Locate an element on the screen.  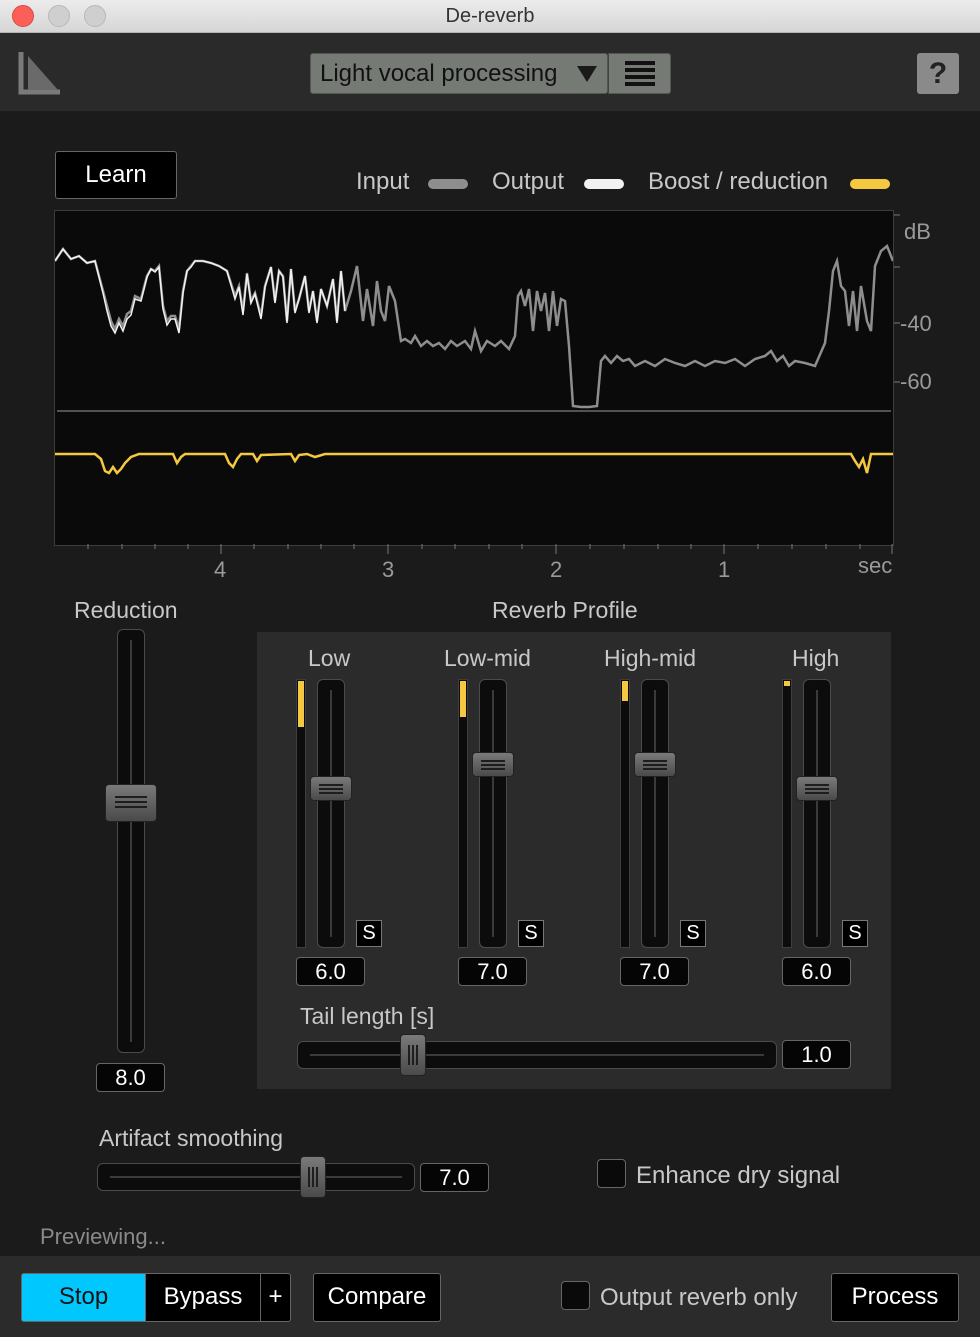
band-high-mid-value: 7.0 is located at coordinates (654, 971).